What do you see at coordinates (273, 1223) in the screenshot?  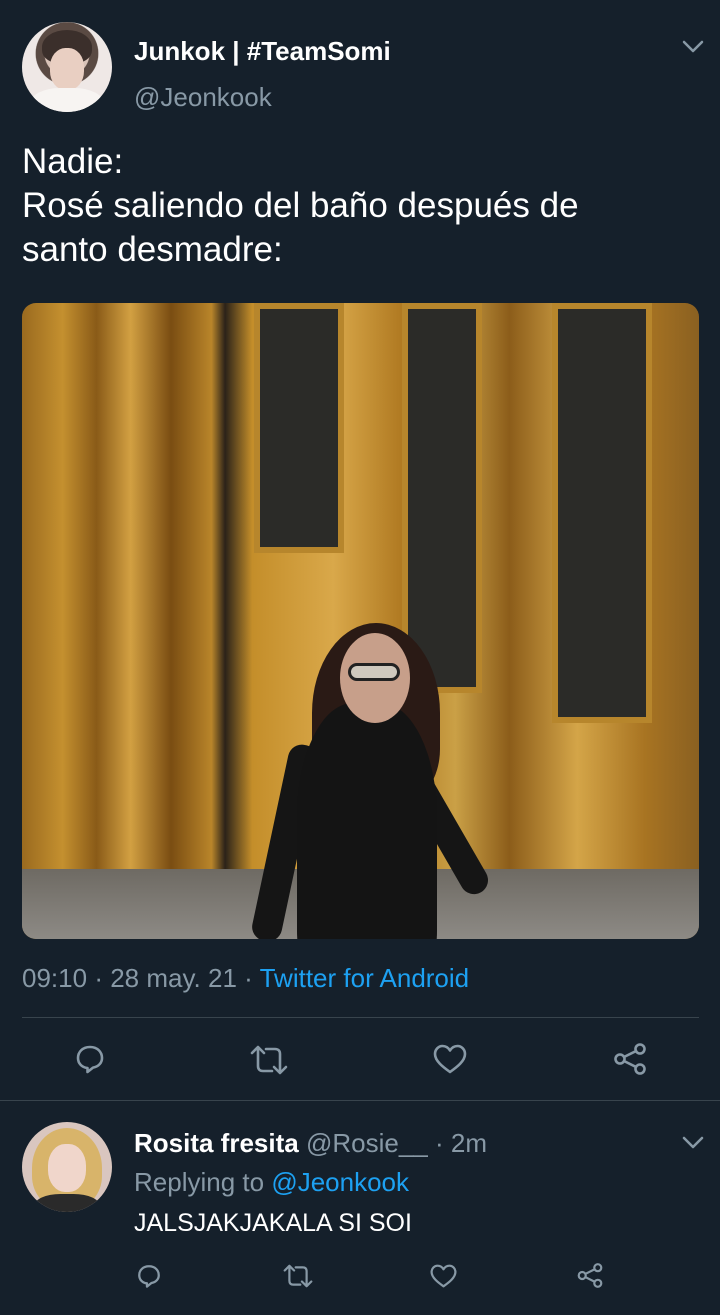 I see `reply-text: JALSJAKJAKALA SI SOI` at bounding box center [273, 1223].